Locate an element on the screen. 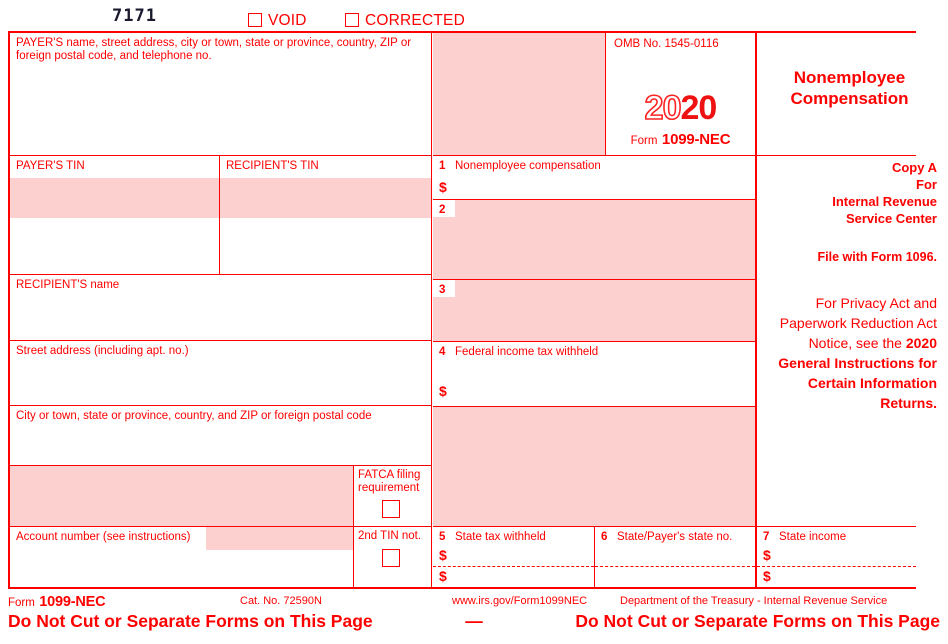 Image resolution: width=948 pixels, height=644 pixels. form-identifier-code: 7171 is located at coordinates (134, 16).